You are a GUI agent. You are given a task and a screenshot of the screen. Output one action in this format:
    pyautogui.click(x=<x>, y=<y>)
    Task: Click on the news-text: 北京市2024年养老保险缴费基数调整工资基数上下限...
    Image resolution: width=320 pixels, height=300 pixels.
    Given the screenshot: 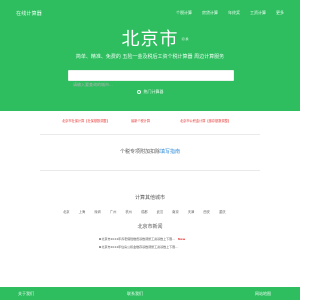 What is the action you would take?
    pyautogui.click(x=138, y=239)
    